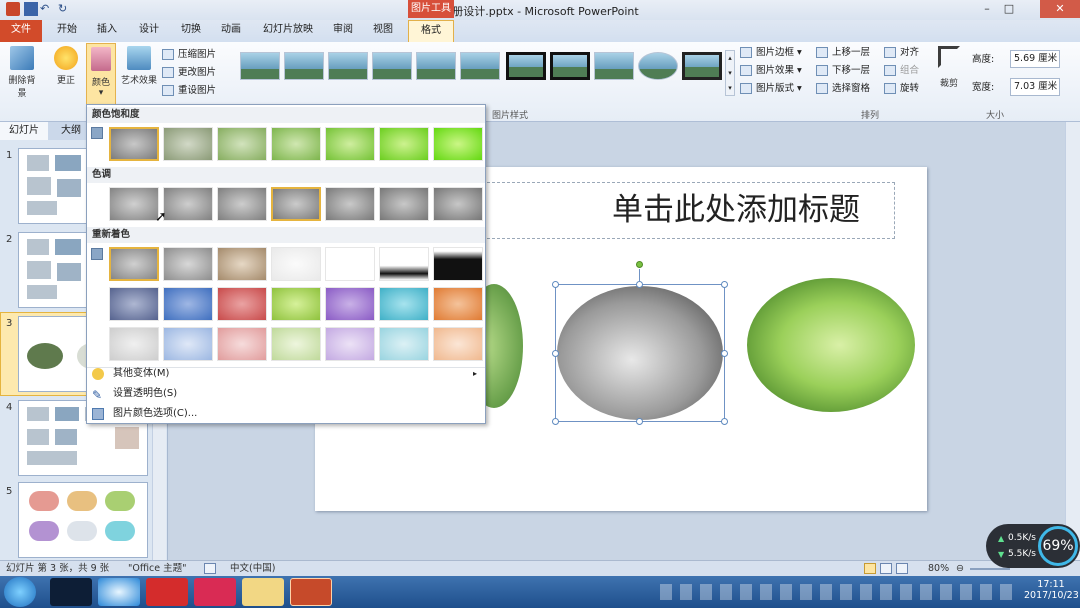 This screenshot has height=608, width=1080. I want to click on tab-insert: 插入, so click(107, 31).